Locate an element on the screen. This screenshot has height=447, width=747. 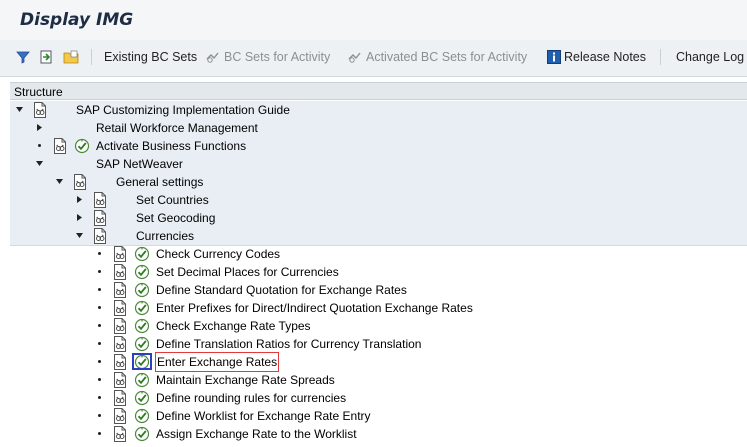
change-log-label: Change Log is located at coordinates (710, 57).